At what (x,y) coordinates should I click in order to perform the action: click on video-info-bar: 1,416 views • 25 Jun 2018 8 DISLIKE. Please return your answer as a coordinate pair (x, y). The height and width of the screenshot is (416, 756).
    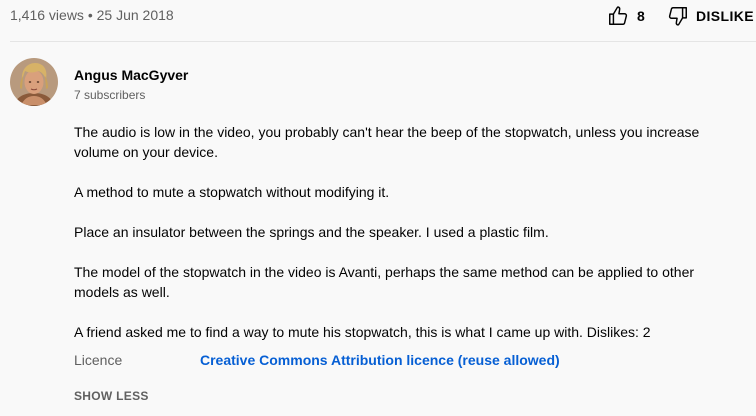
    Looking at the image, I should click on (378, 17).